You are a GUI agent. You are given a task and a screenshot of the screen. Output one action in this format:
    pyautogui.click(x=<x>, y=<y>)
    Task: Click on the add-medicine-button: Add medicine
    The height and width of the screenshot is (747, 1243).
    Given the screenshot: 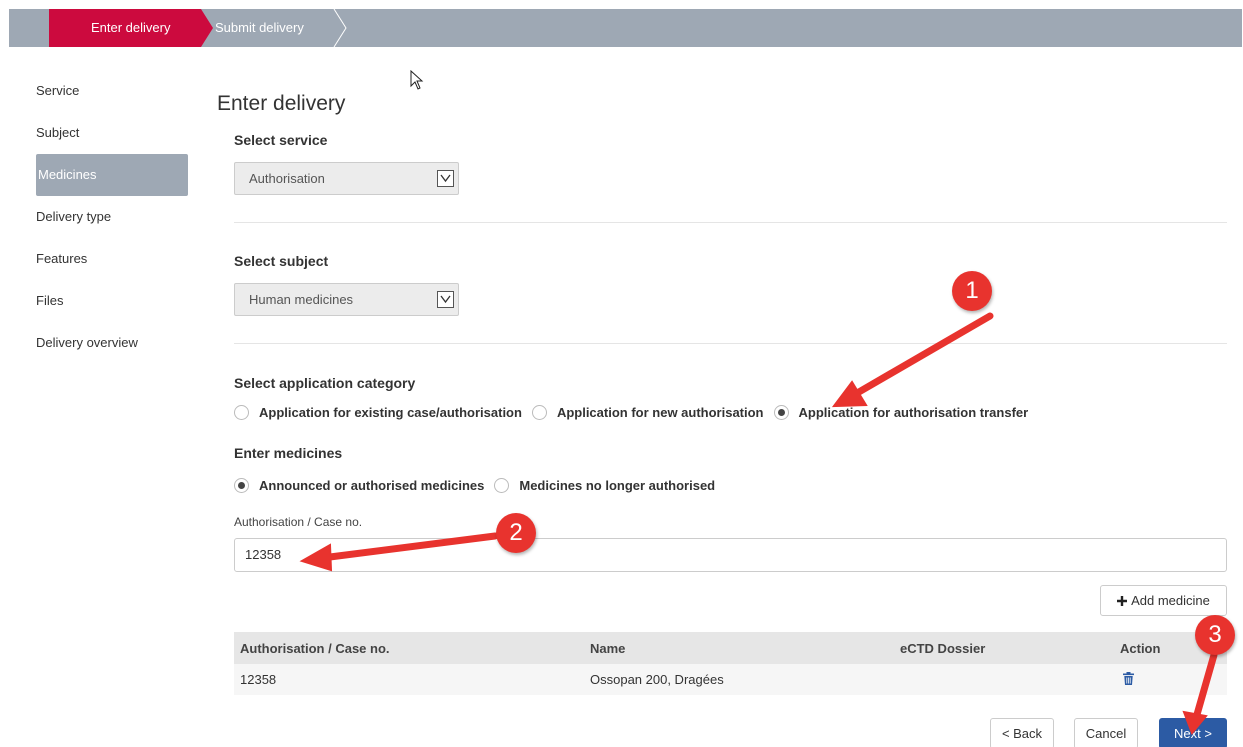 What is the action you would take?
    pyautogui.click(x=1163, y=600)
    